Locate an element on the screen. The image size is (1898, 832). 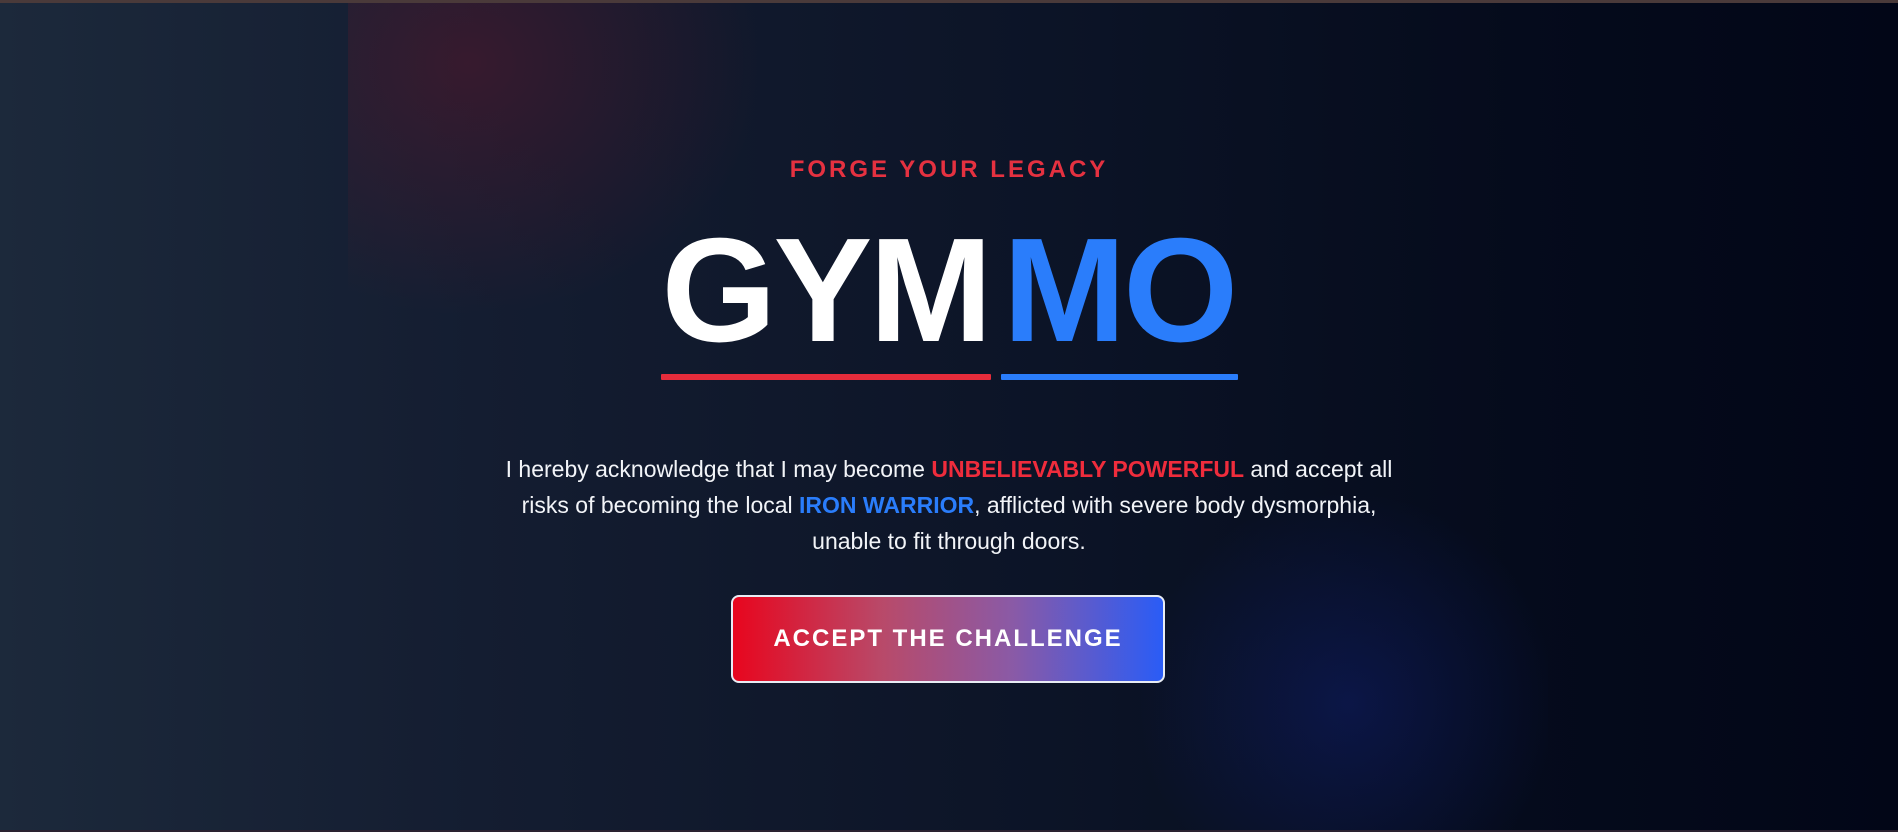
logo-word-gym: GYM is located at coordinates (826, 290).